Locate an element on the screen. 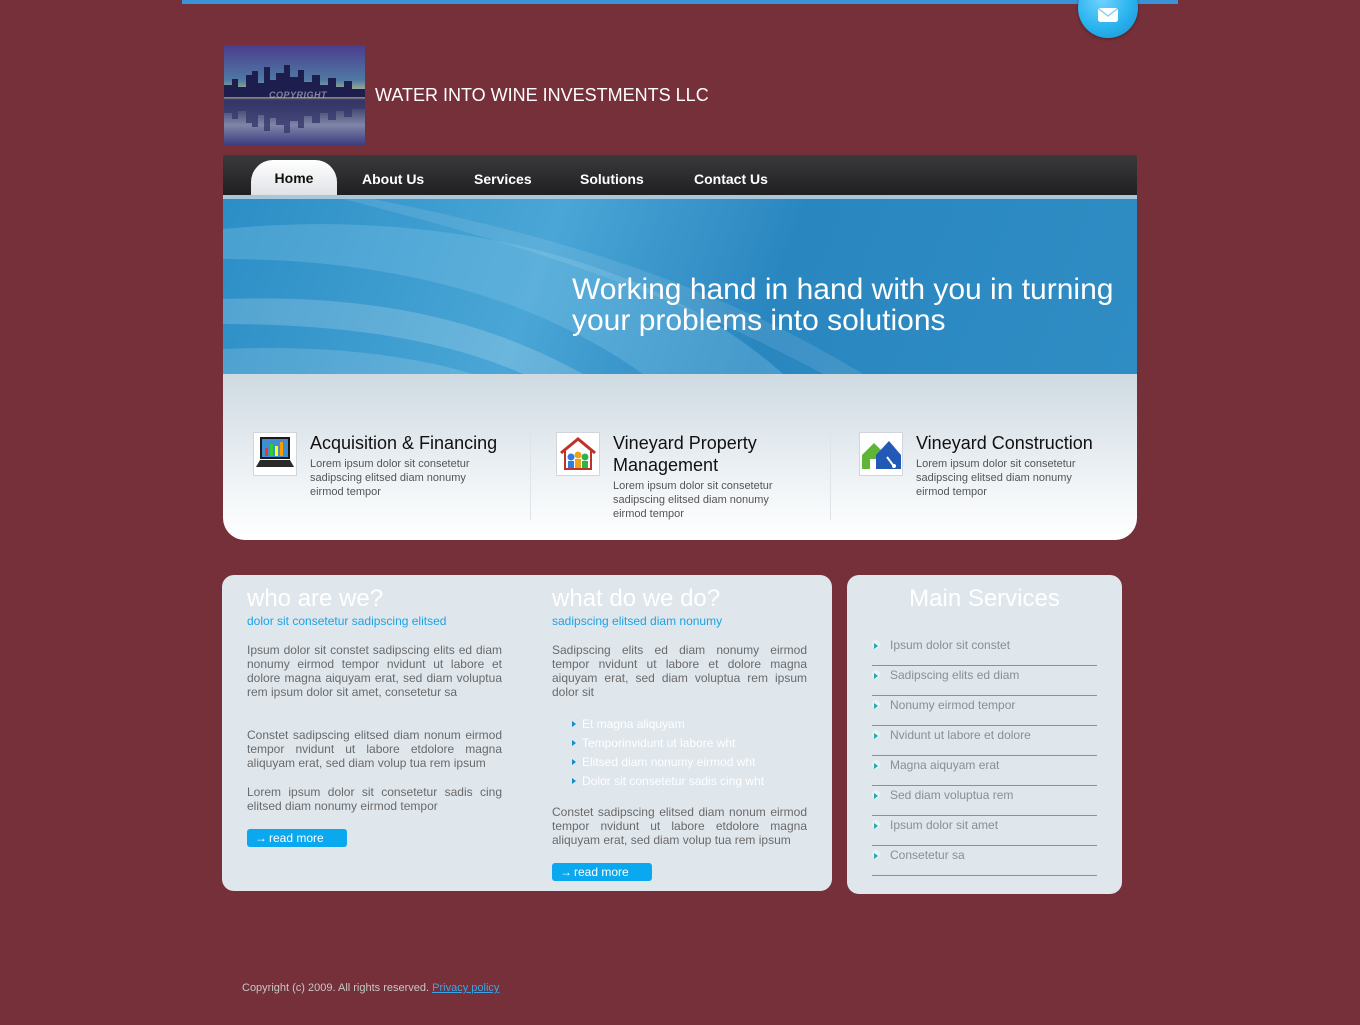  service-item: Magna aiquyam erat is located at coordinates (984, 770).